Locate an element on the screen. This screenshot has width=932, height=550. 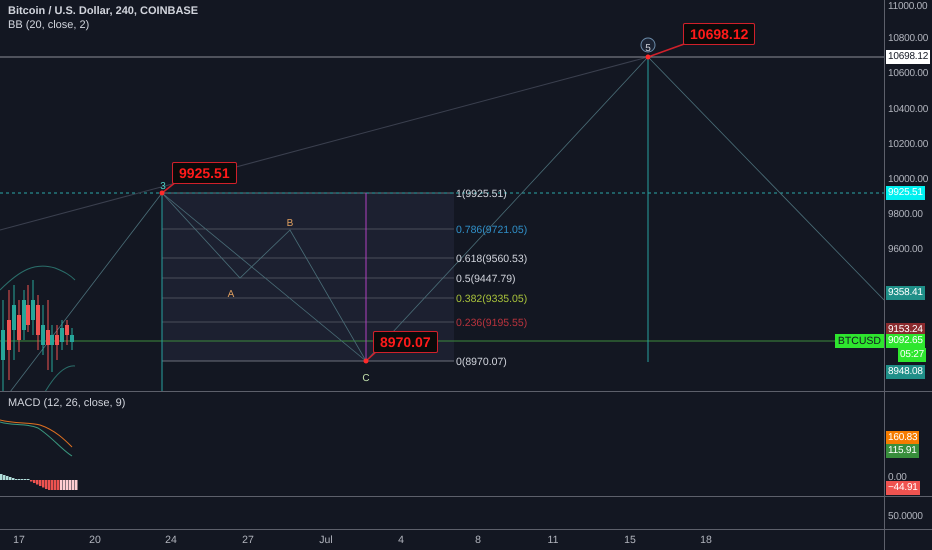
diagonal-line is located at coordinates (264, 277).